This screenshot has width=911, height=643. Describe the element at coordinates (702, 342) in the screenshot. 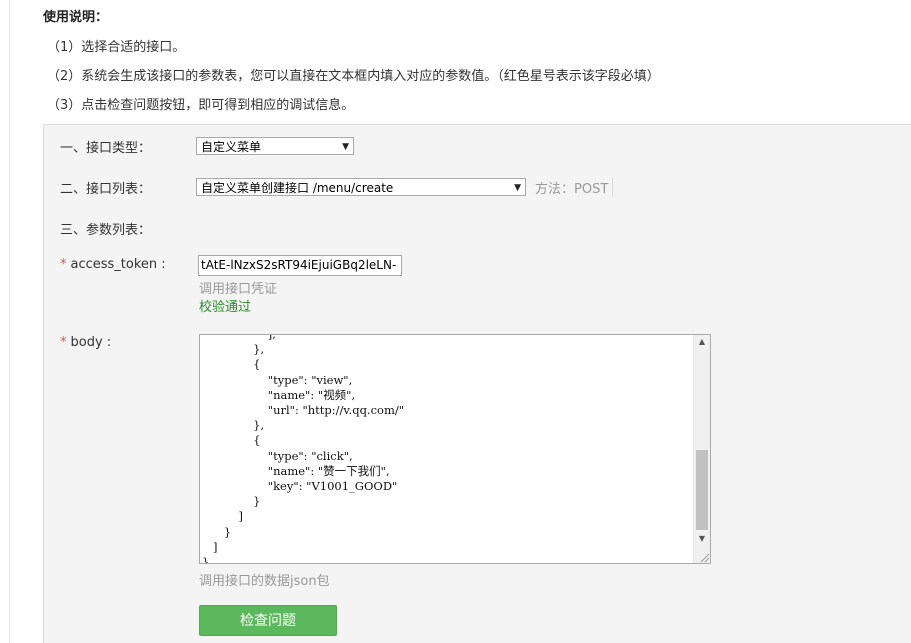

I see `triangle-up-icon: ▲` at that location.